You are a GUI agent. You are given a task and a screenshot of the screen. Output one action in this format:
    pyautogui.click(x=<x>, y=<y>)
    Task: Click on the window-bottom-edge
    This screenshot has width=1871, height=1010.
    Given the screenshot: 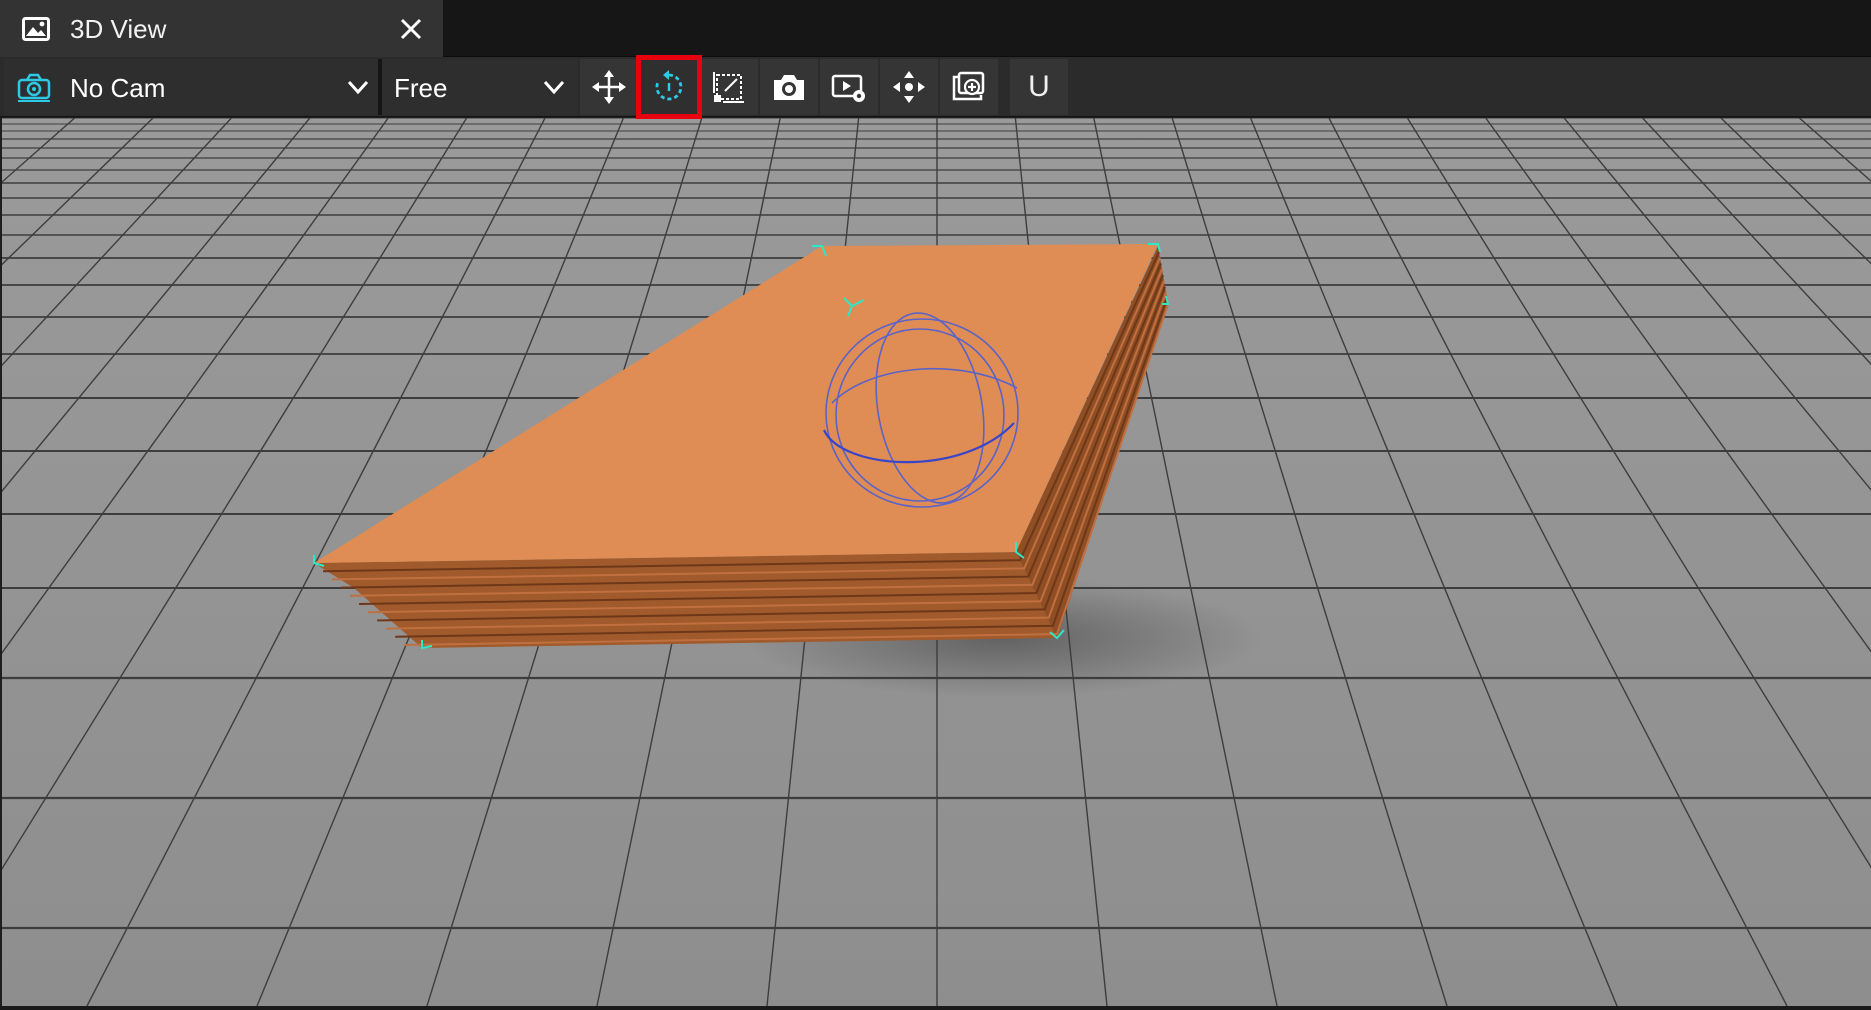 What is the action you would take?
    pyautogui.click(x=935, y=1008)
    